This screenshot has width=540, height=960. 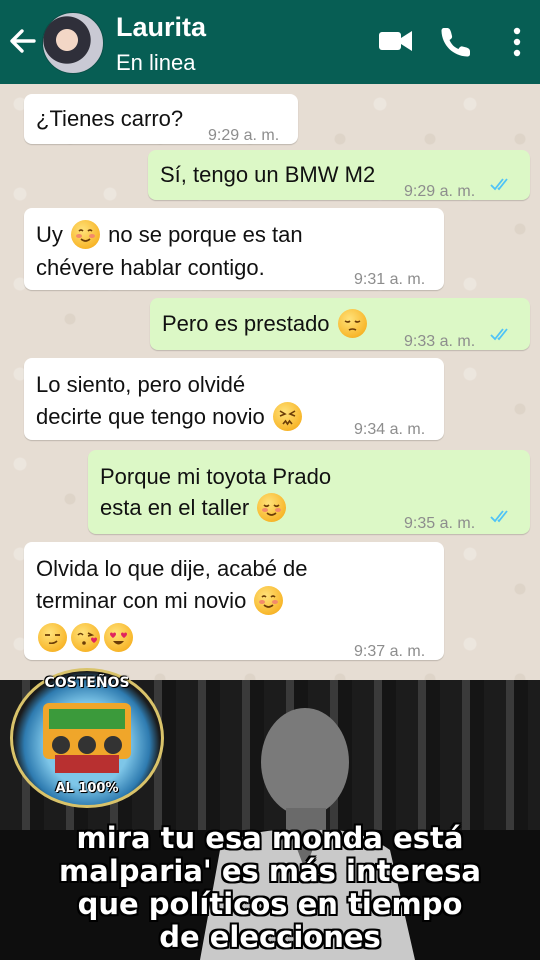 I want to click on message-text: Porque mi toyota Prado, so click(x=216, y=476).